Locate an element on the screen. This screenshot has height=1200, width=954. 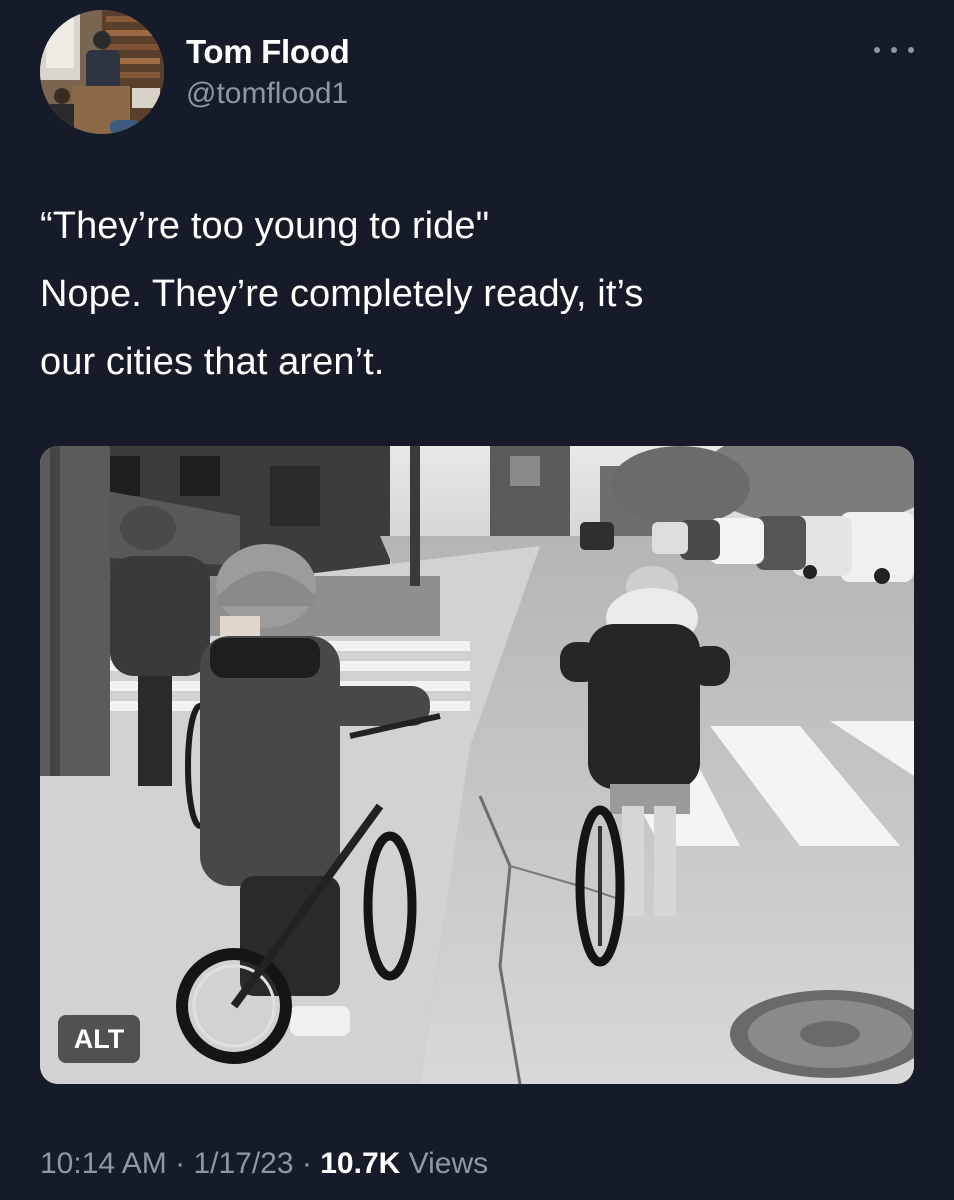
avatar is located at coordinates (102, 72).